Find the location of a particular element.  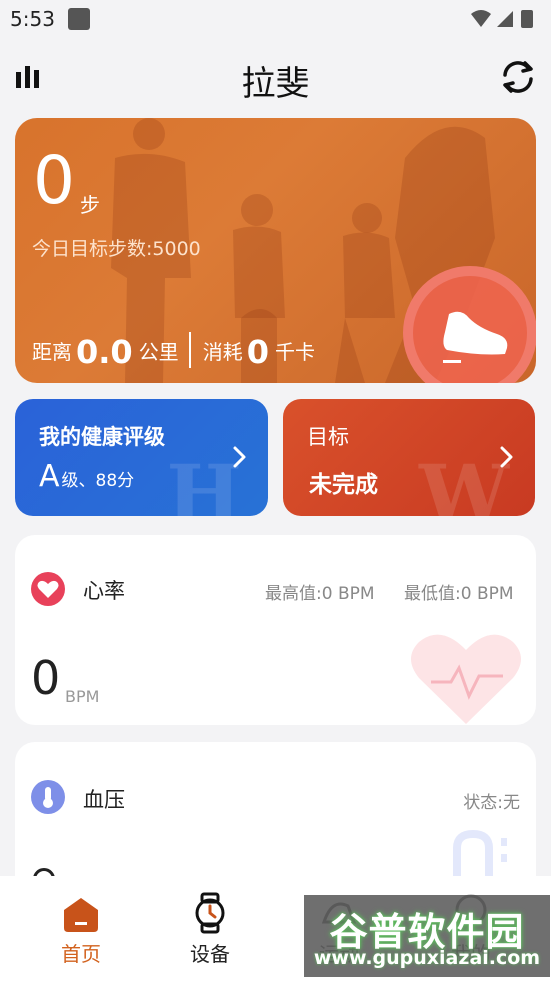

grade-letter: A is located at coordinates (49, 476).